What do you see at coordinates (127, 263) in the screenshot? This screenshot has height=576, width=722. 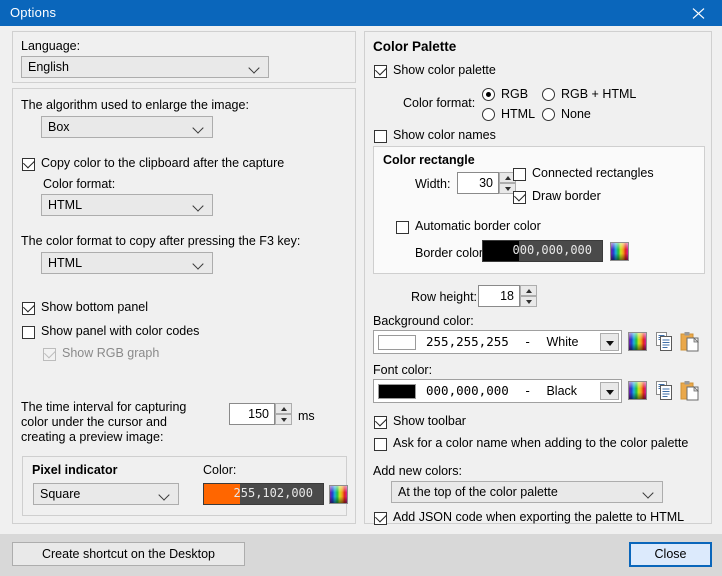 I see `f3-format-combo: HTML` at bounding box center [127, 263].